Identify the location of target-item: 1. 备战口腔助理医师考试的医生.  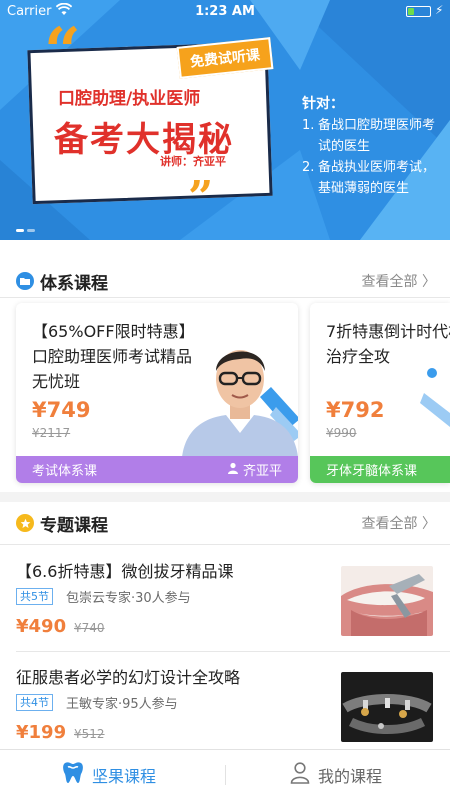
(372, 136).